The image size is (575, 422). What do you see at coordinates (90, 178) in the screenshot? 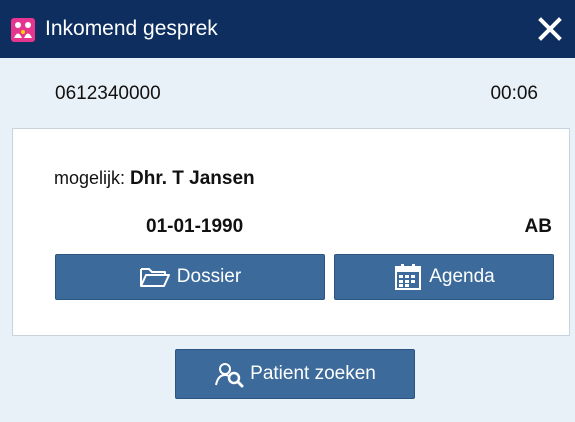
I see `possible-label: mogelijk:` at bounding box center [90, 178].